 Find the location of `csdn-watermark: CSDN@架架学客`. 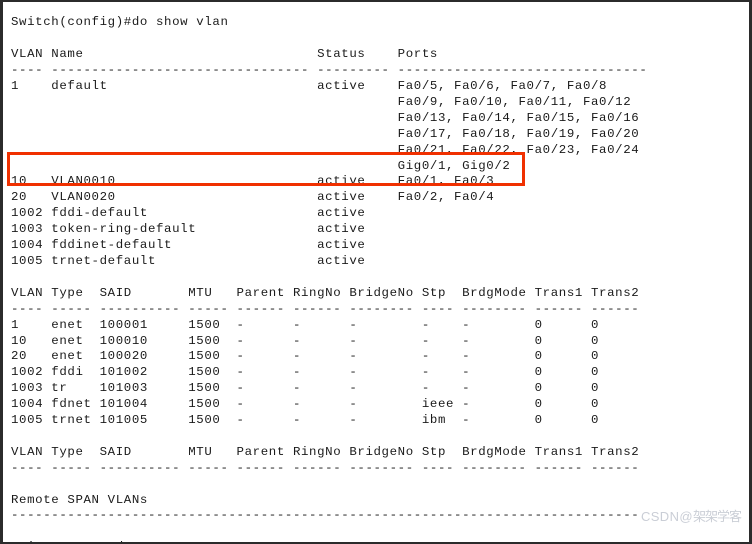

csdn-watermark: CSDN@架架学客 is located at coordinates (691, 515).